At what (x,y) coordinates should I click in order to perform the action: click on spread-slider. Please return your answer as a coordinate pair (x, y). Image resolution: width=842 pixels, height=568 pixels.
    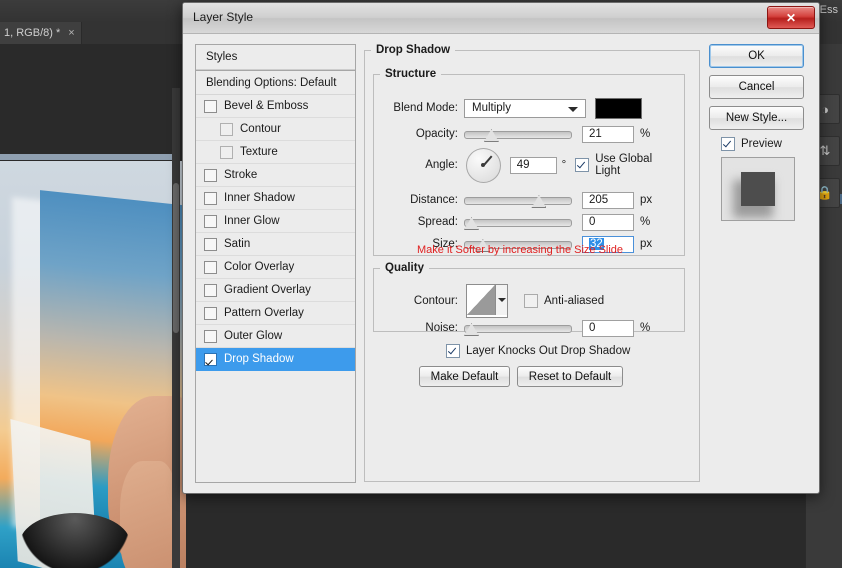
    Looking at the image, I should click on (518, 222).